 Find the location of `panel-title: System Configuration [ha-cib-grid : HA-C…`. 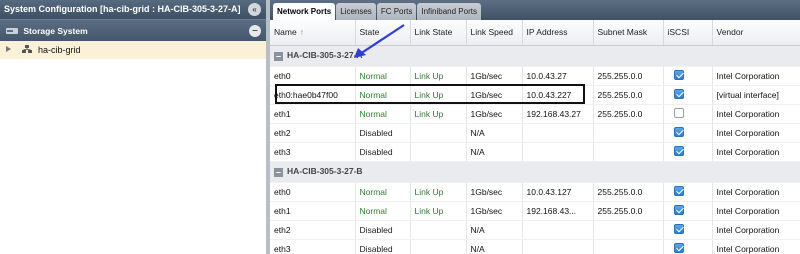

panel-title: System Configuration [ha-cib-grid : HA-C… is located at coordinates (122, 9).